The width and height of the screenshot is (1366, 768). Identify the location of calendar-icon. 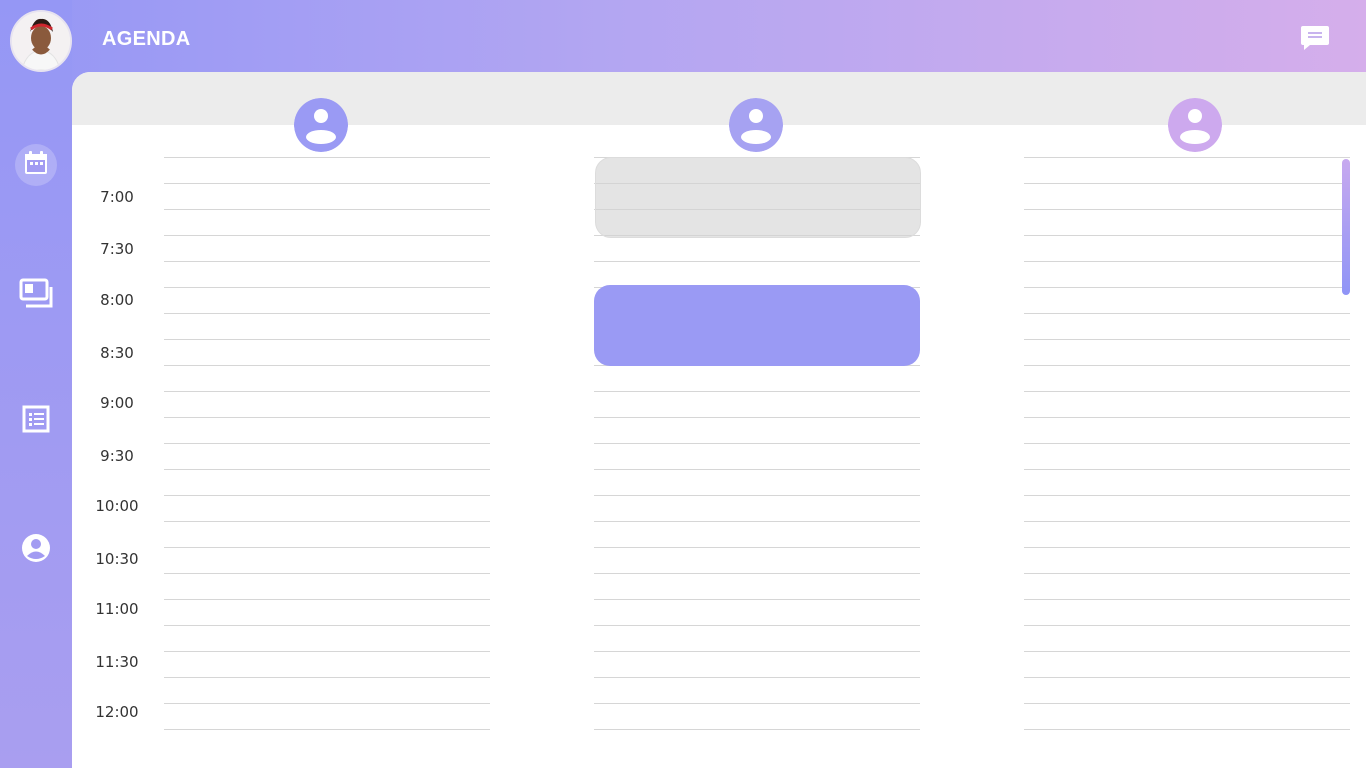
(36, 165).